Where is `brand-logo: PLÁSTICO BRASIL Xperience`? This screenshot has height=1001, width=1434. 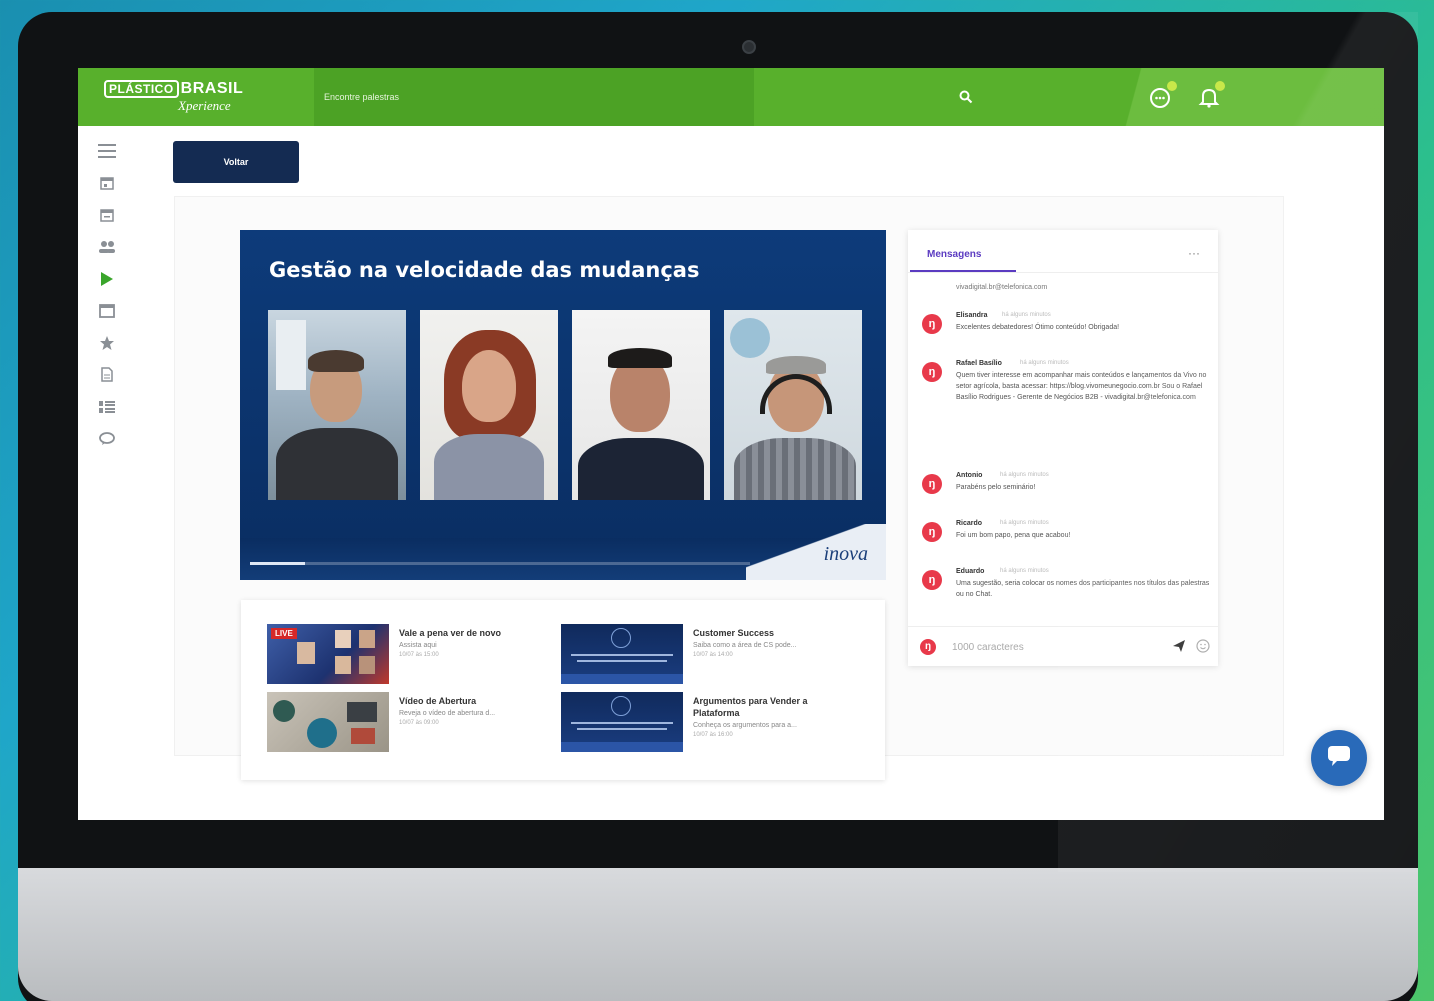
brand-logo: PLÁSTICO BRASIL Xperience is located at coordinates (173, 97).